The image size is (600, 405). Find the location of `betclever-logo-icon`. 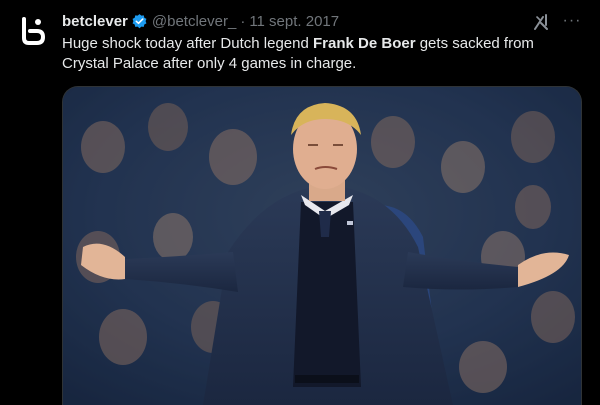

betclever-logo-icon is located at coordinates (34, 31).